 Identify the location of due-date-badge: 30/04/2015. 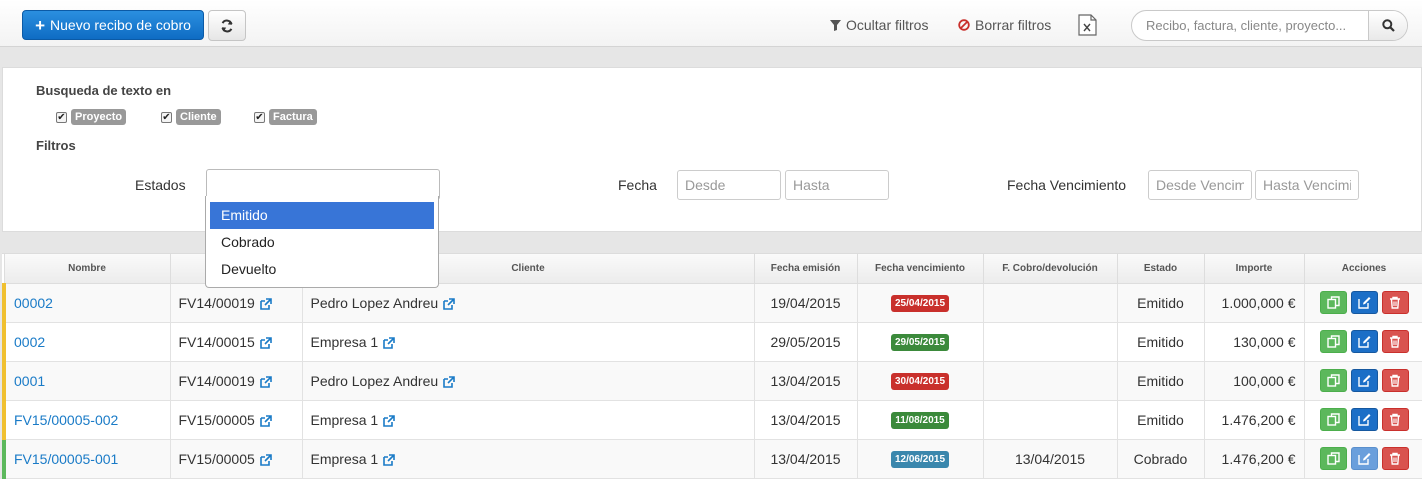
(920, 381).